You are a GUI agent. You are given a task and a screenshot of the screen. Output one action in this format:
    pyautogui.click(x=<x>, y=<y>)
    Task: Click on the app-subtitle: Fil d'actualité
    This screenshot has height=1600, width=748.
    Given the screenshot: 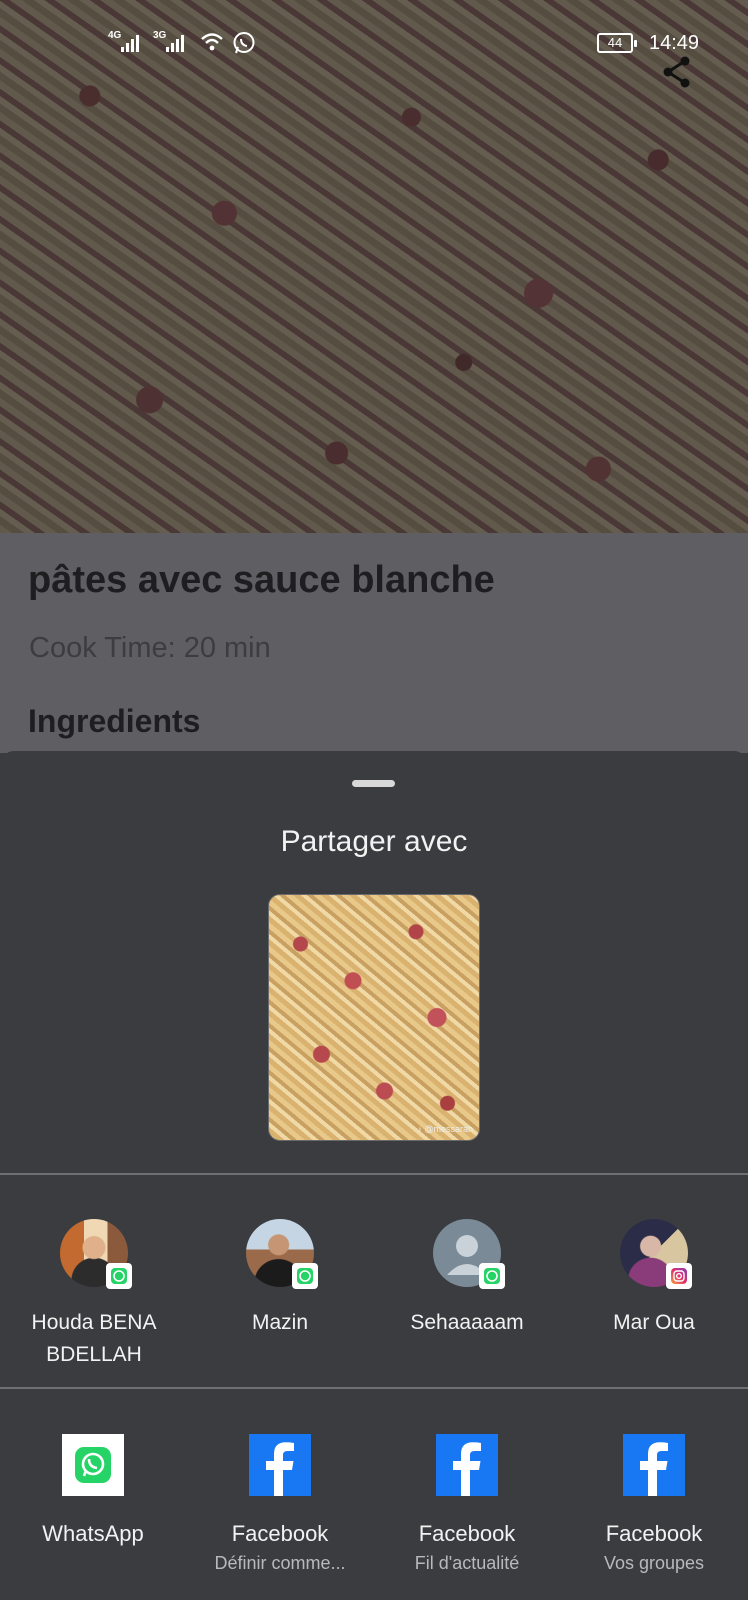 What is the action you would take?
    pyautogui.click(x=467, y=1563)
    